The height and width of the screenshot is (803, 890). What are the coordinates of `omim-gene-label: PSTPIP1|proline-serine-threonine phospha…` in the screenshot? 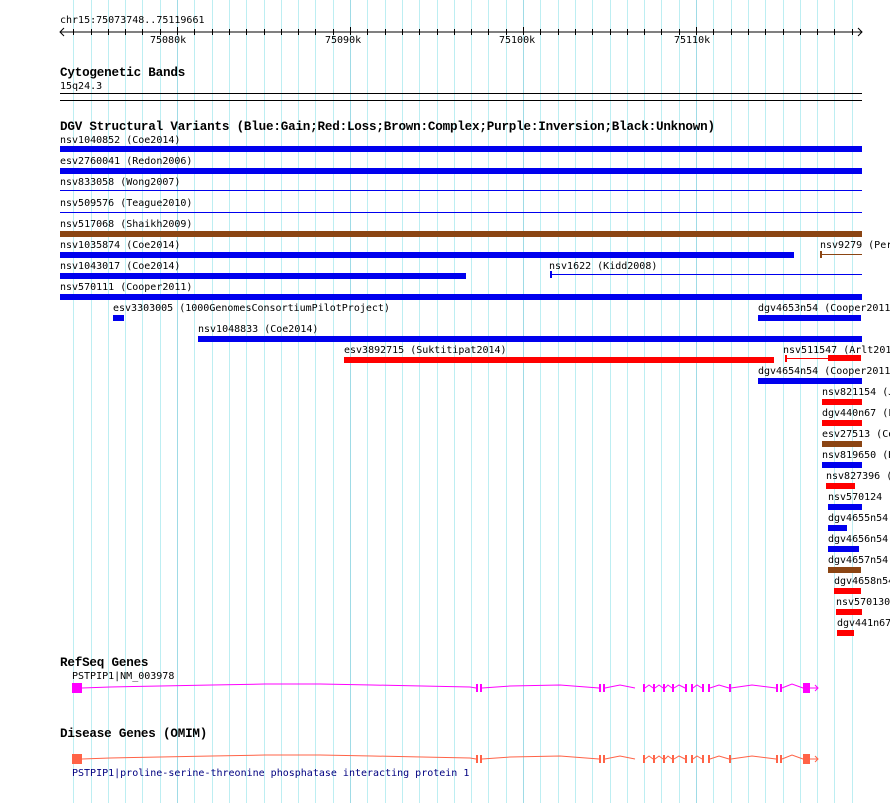 It's located at (271, 773).